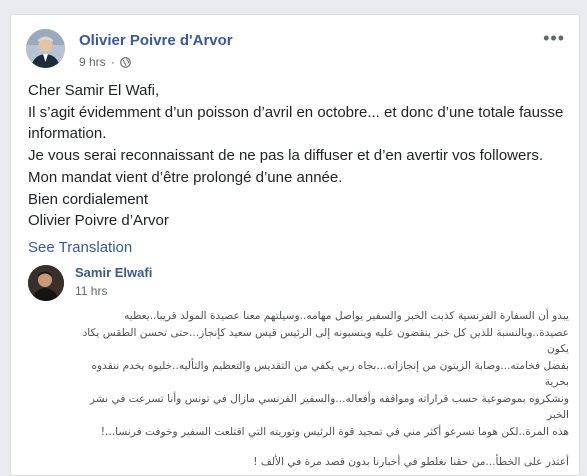 This screenshot has height=476, width=587. I want to click on commenter-name: Samir Elwafi, so click(113, 272).